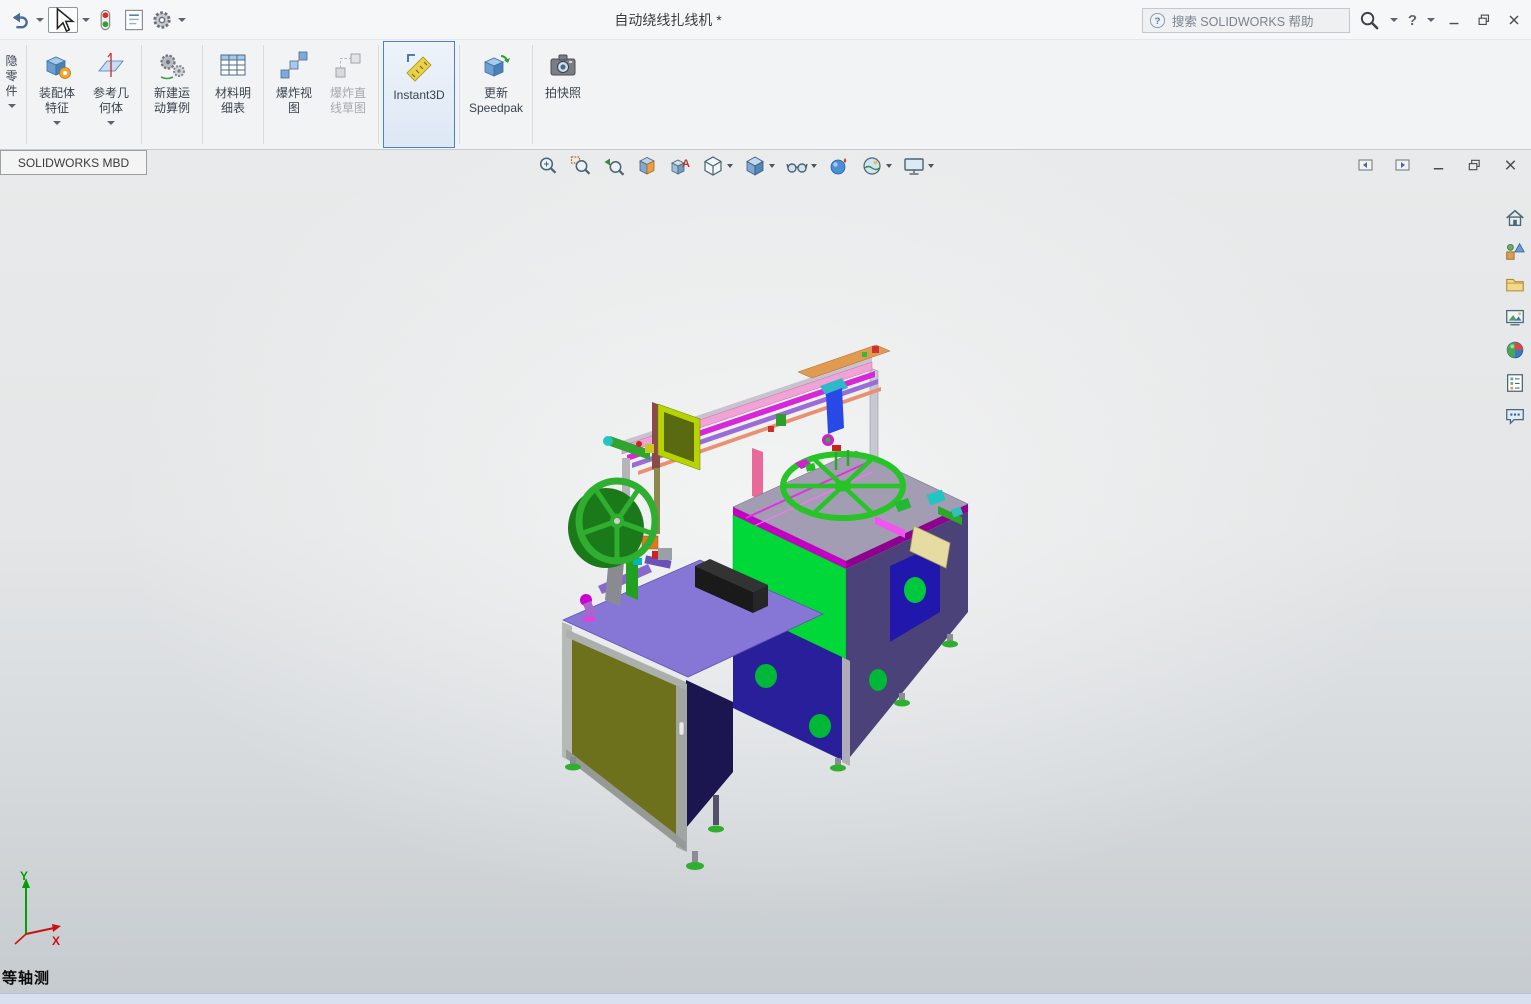 This screenshot has height=1004, width=1531. I want to click on ribbon-button-instant3d: Instant3D, so click(419, 94).